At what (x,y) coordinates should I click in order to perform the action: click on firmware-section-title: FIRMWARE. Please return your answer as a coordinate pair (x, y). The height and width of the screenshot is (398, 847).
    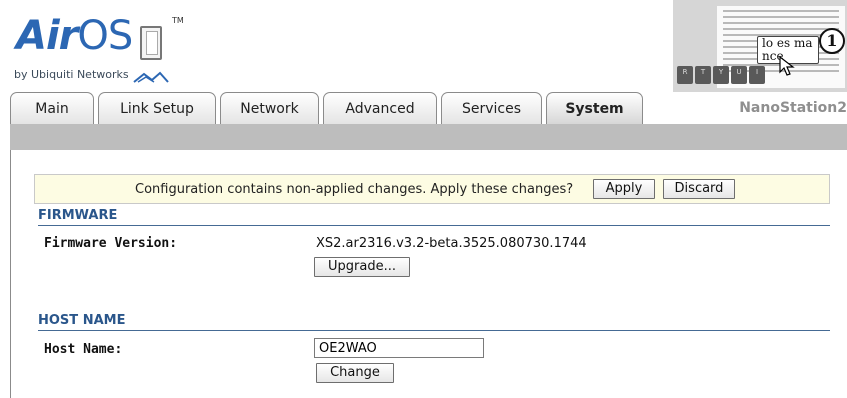
    Looking at the image, I should click on (434, 217).